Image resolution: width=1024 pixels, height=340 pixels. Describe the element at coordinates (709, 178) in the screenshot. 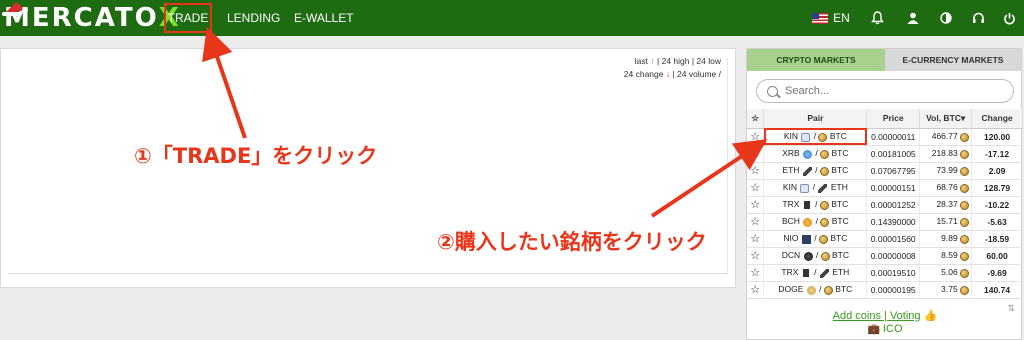

I see `arrow-to-pair` at that location.